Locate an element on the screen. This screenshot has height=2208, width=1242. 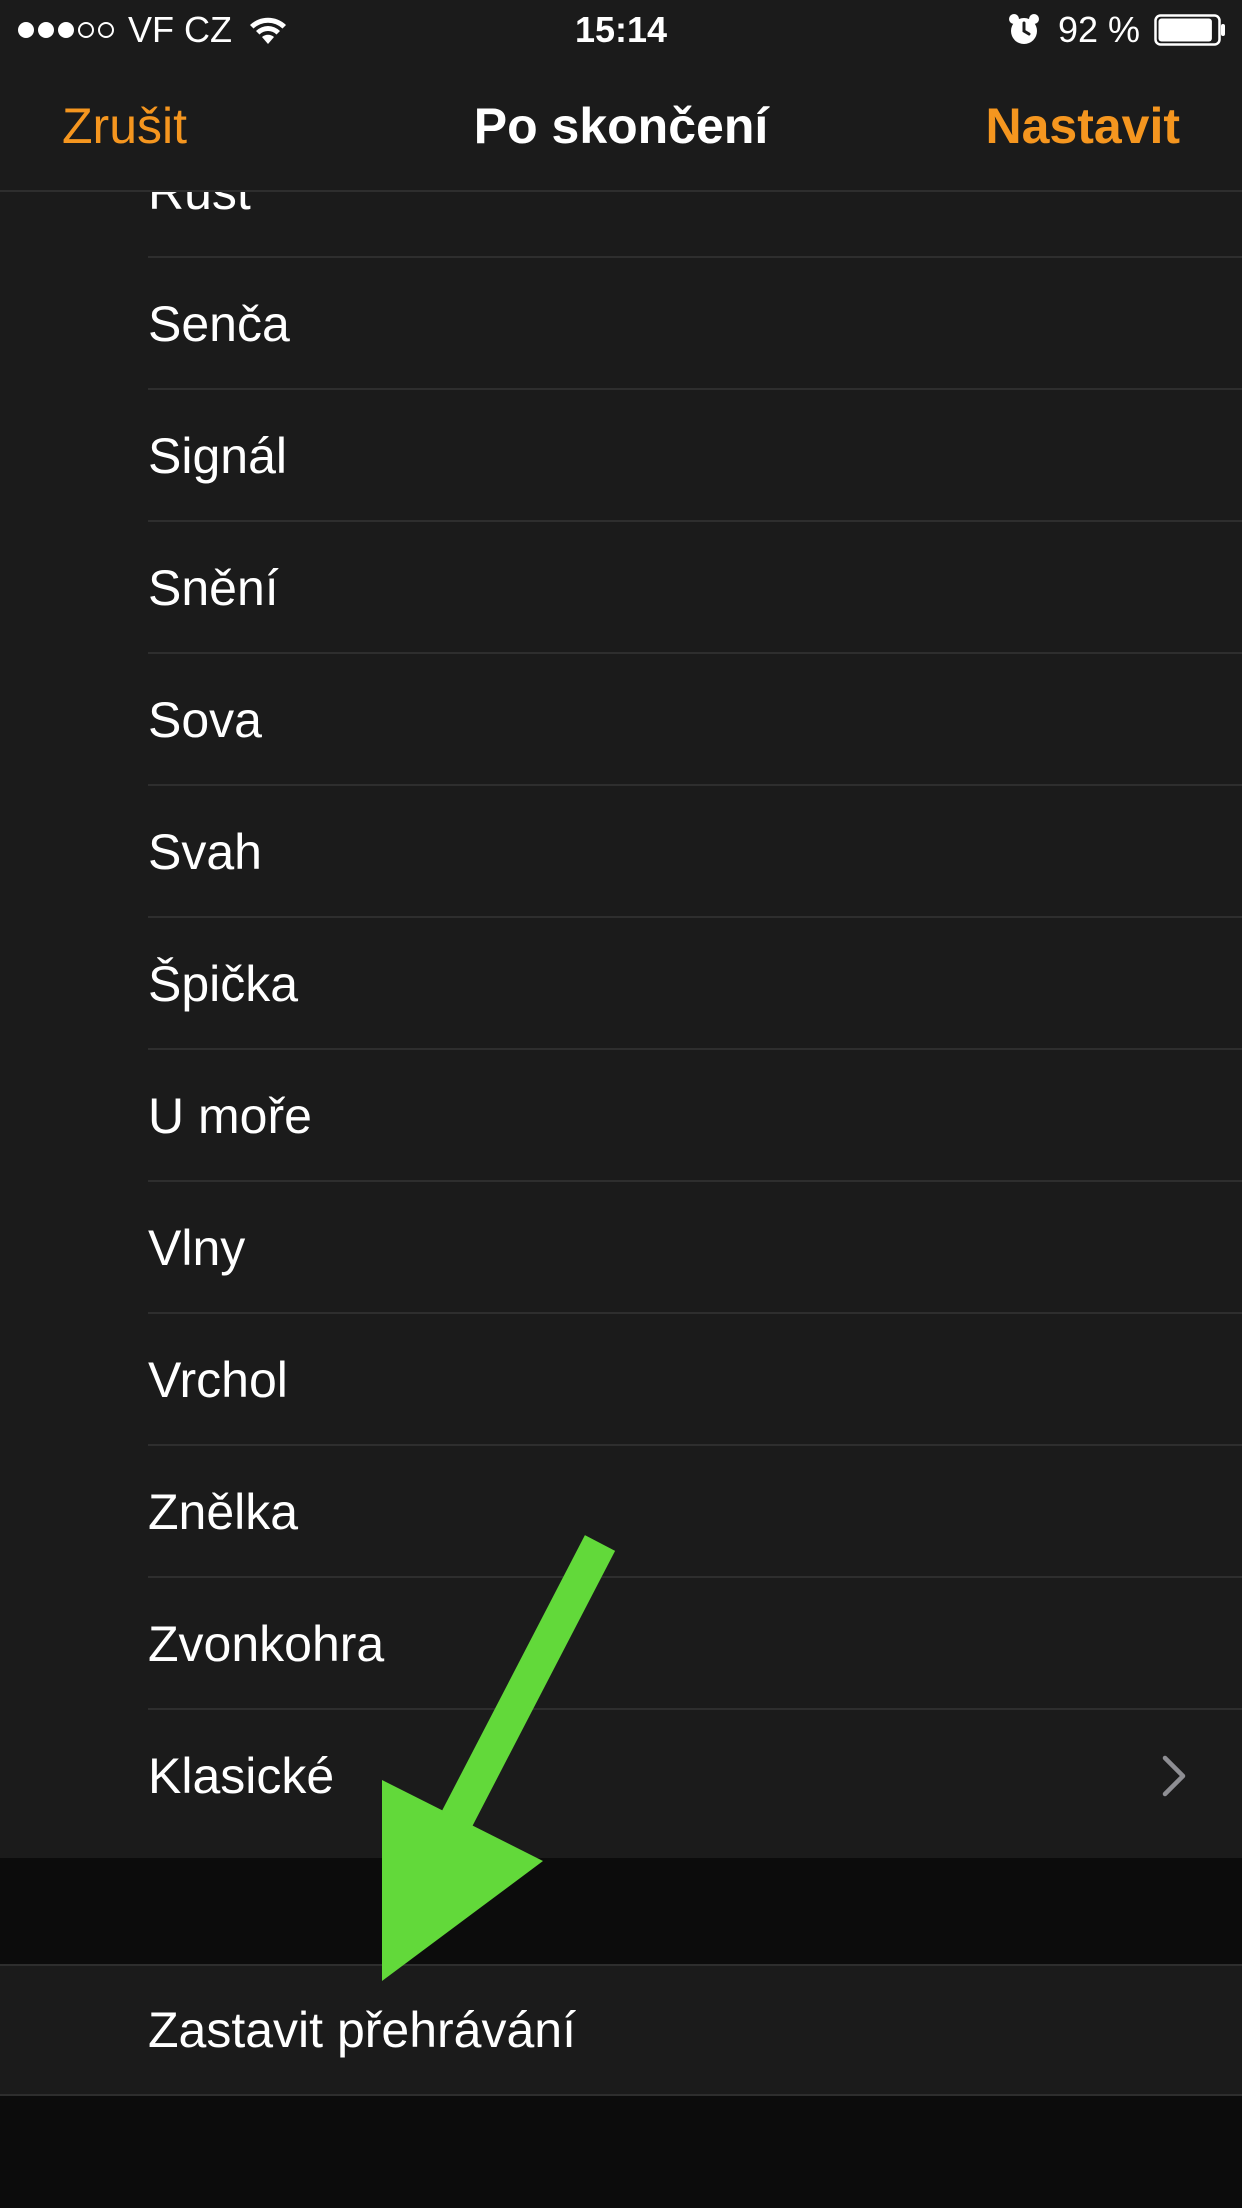
tone-label: Sova is located at coordinates (205, 720).